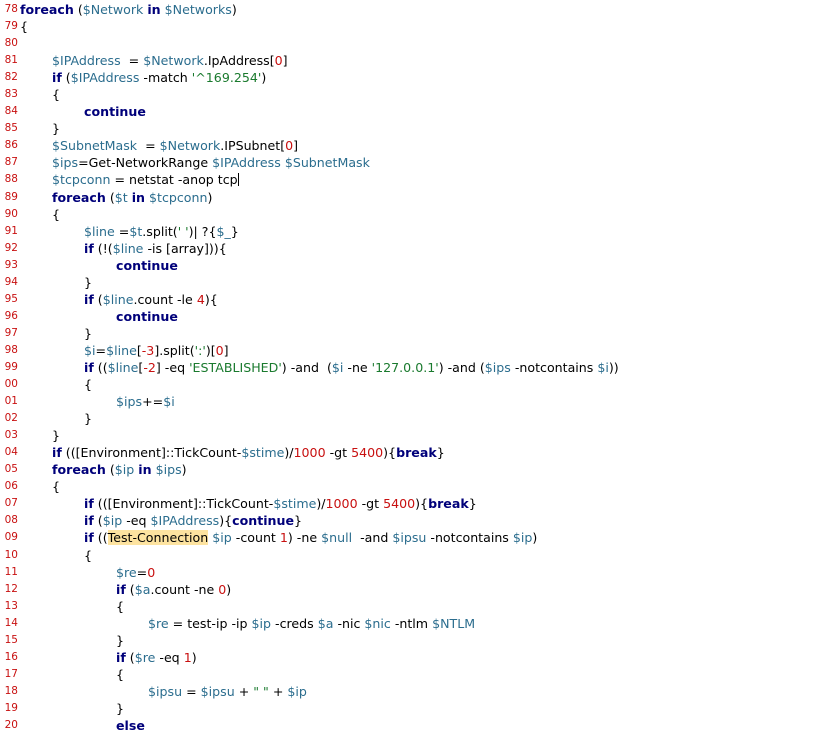 Image resolution: width=834 pixels, height=734 pixels. I want to click on code-line: 96 continue, so click(417, 316).